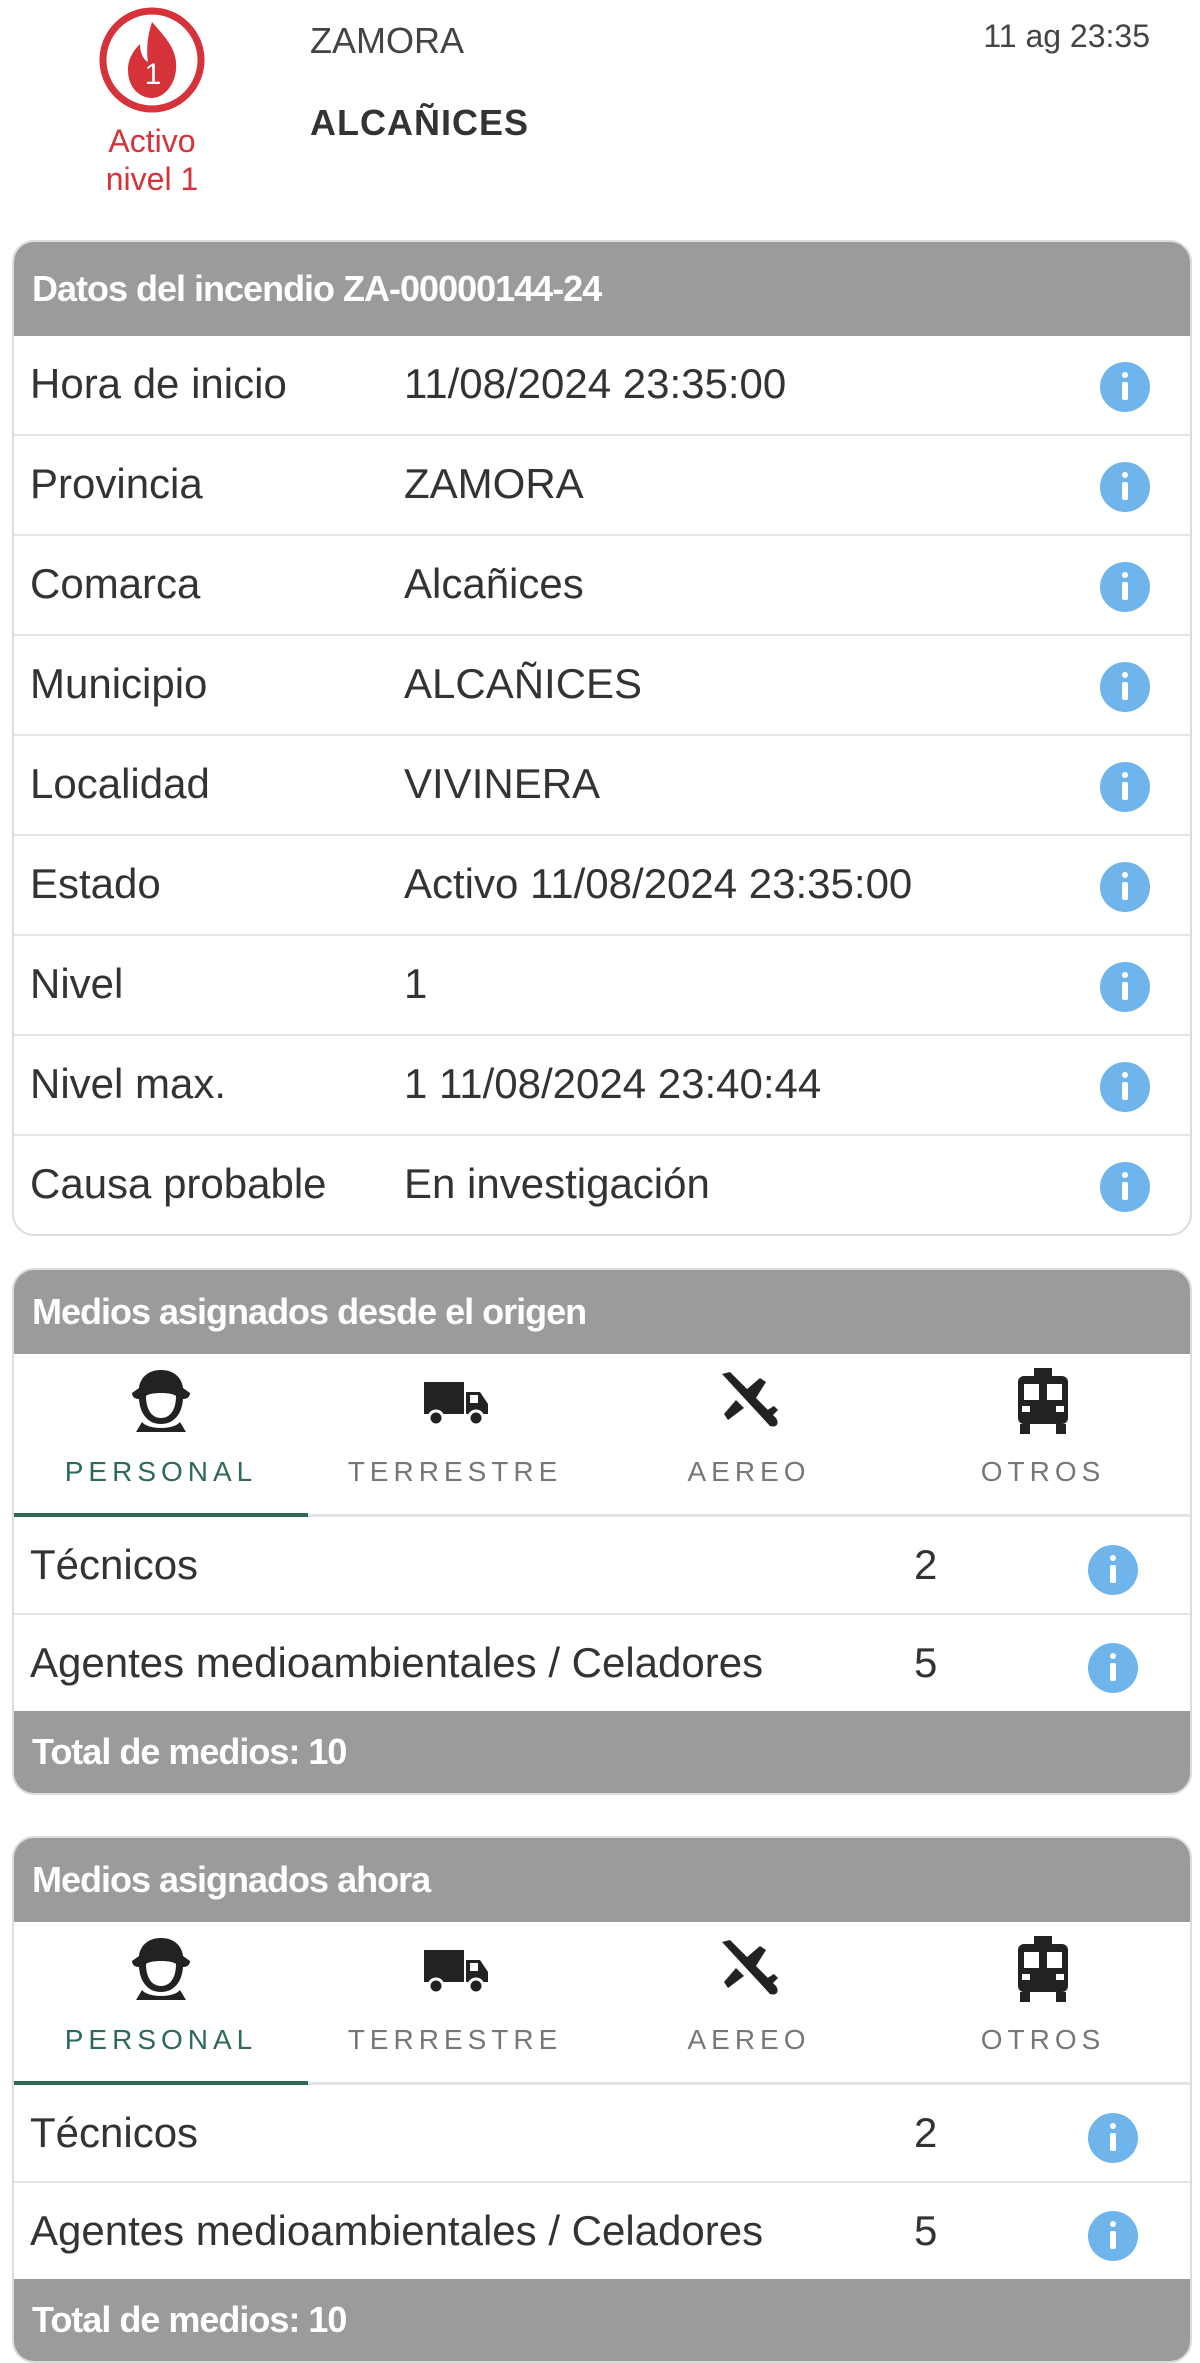 The image size is (1200, 2363). Describe the element at coordinates (595, 383) in the screenshot. I see `row-value: 11/08/2024 23:35:00` at that location.